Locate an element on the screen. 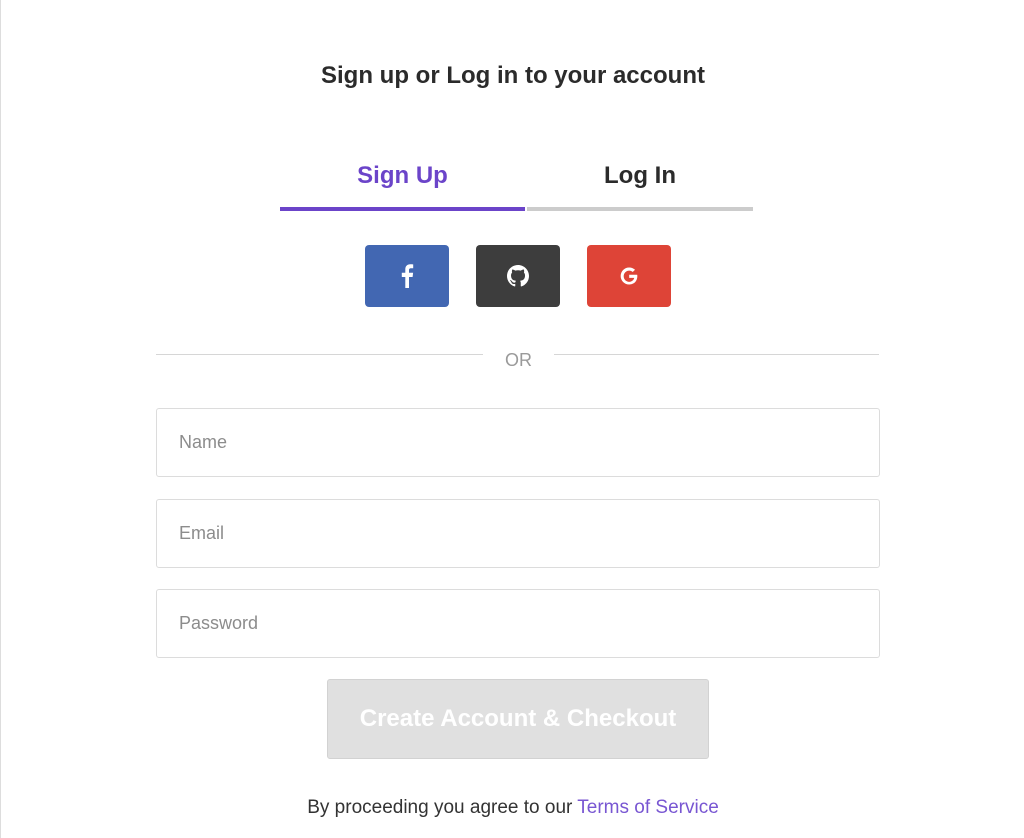 The width and height of the screenshot is (1024, 838). tab-log-in: Log In is located at coordinates (640, 183).